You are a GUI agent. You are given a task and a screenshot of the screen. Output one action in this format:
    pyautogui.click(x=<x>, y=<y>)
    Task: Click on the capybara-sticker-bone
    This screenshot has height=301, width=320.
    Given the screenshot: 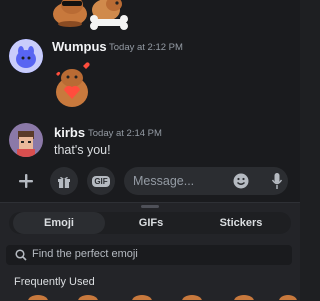 What is the action you would take?
    pyautogui.click(x=109, y=16)
    